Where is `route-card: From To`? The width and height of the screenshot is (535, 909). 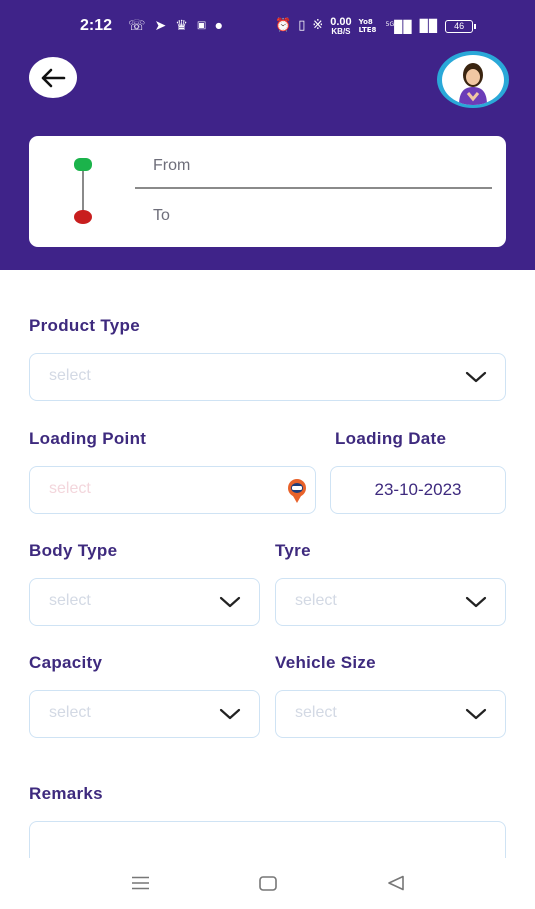
route-card: From To is located at coordinates (267, 191).